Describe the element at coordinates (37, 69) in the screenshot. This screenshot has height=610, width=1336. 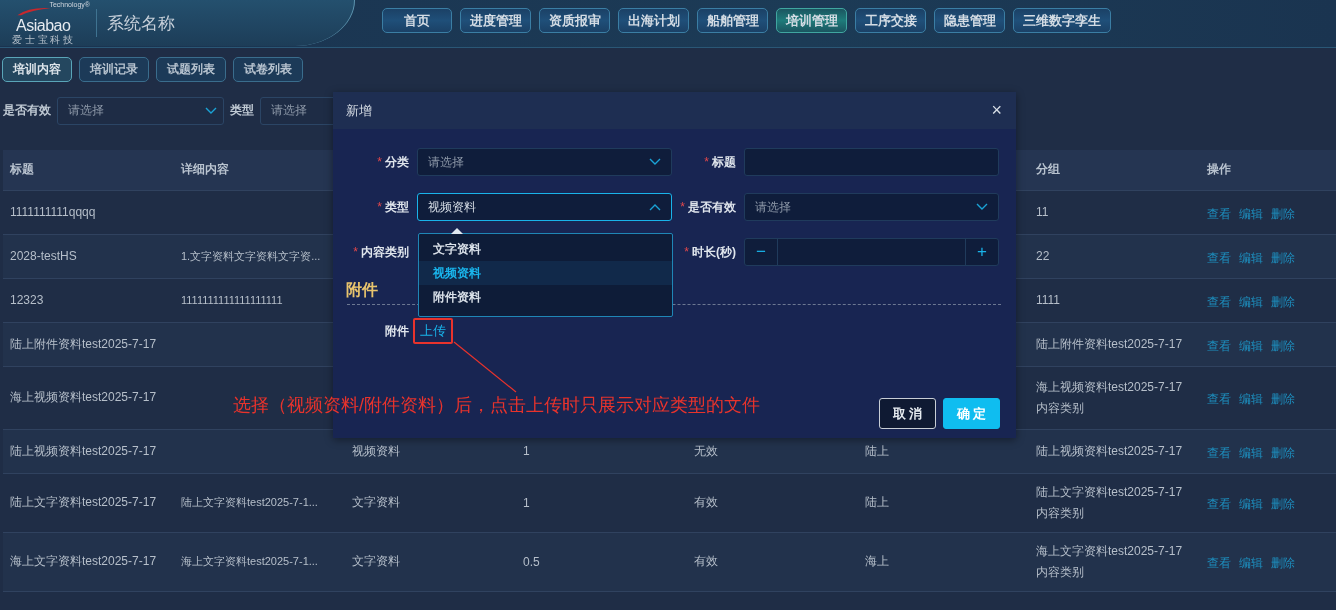
I see `sub-tab: 培训内容` at that location.